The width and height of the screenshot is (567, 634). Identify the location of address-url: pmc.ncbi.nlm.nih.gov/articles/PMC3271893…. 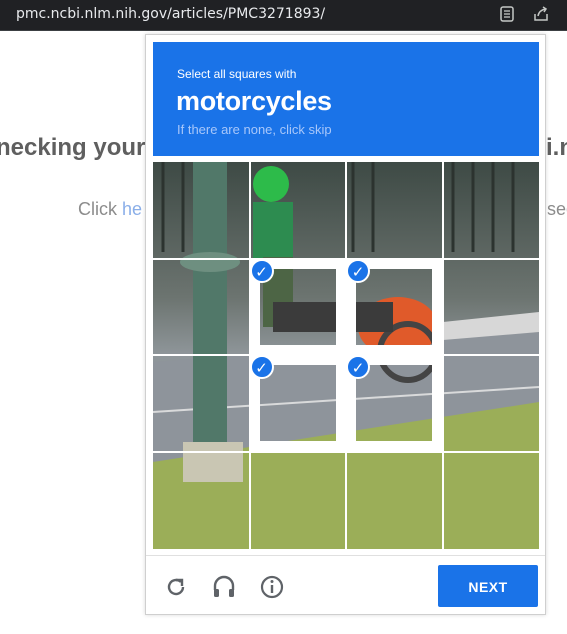
(170, 14).